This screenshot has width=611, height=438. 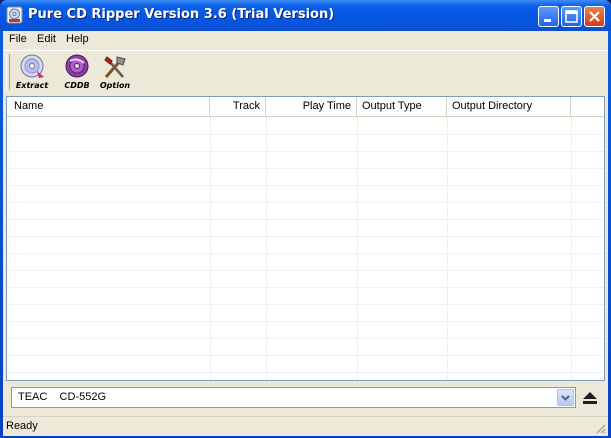 I want to click on close-button, so click(x=594, y=16).